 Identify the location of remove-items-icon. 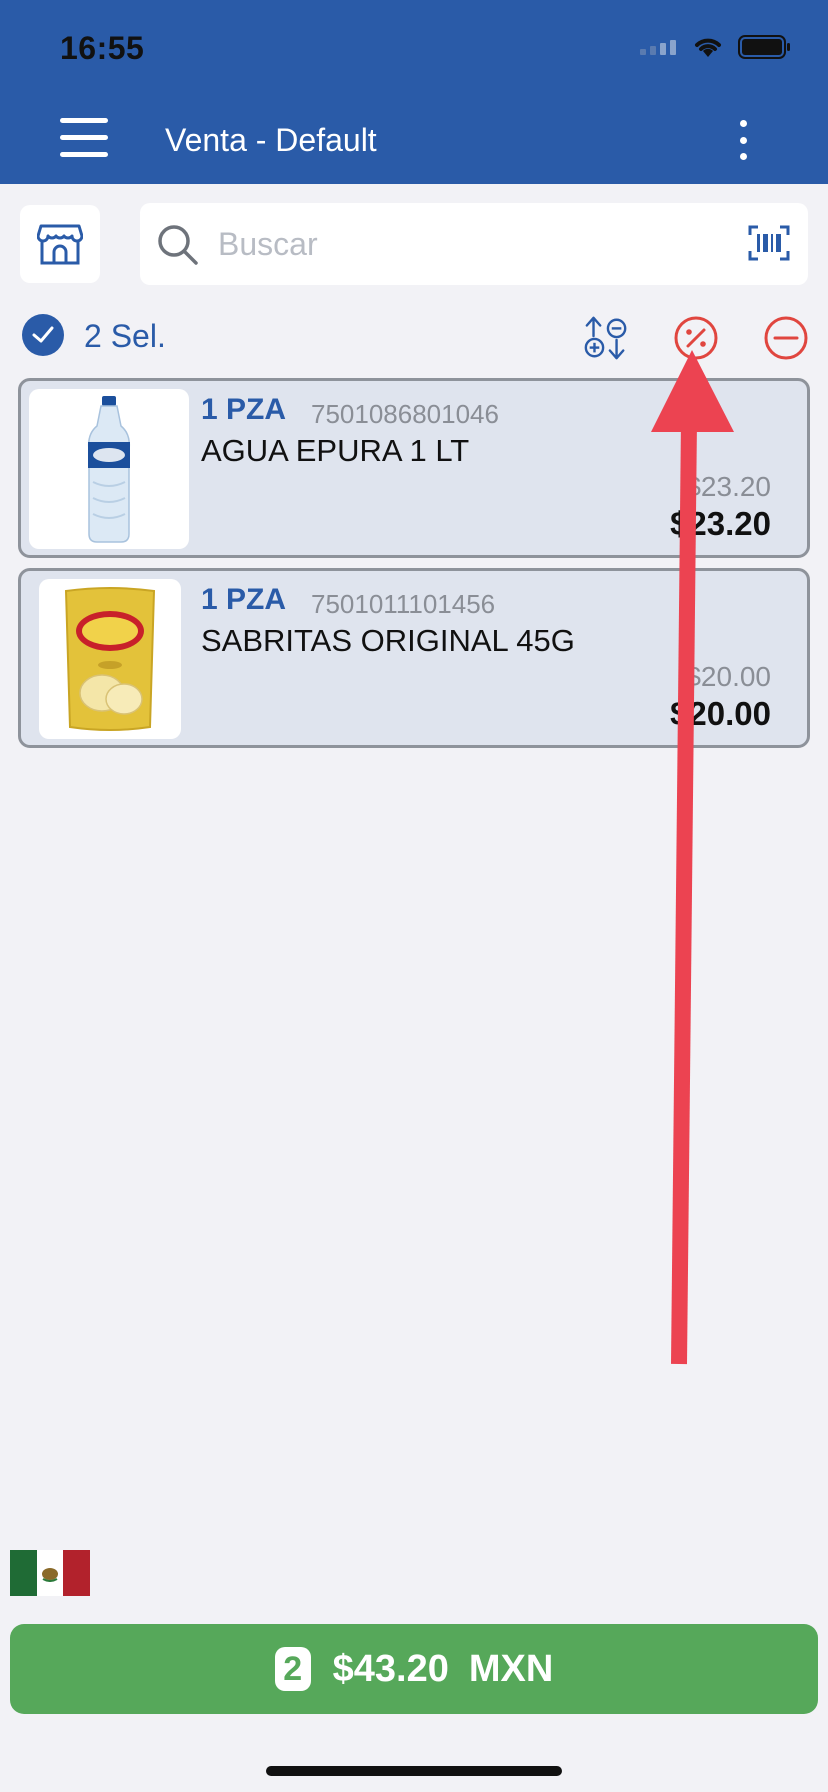
(786, 338).